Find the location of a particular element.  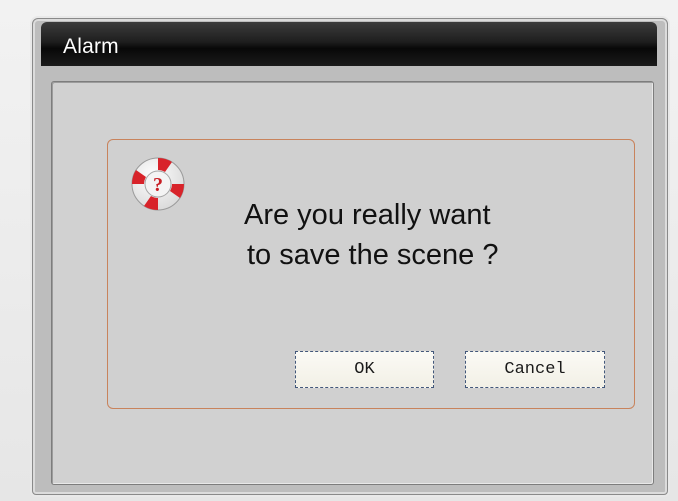

cancel-button: Cancel is located at coordinates (535, 369).